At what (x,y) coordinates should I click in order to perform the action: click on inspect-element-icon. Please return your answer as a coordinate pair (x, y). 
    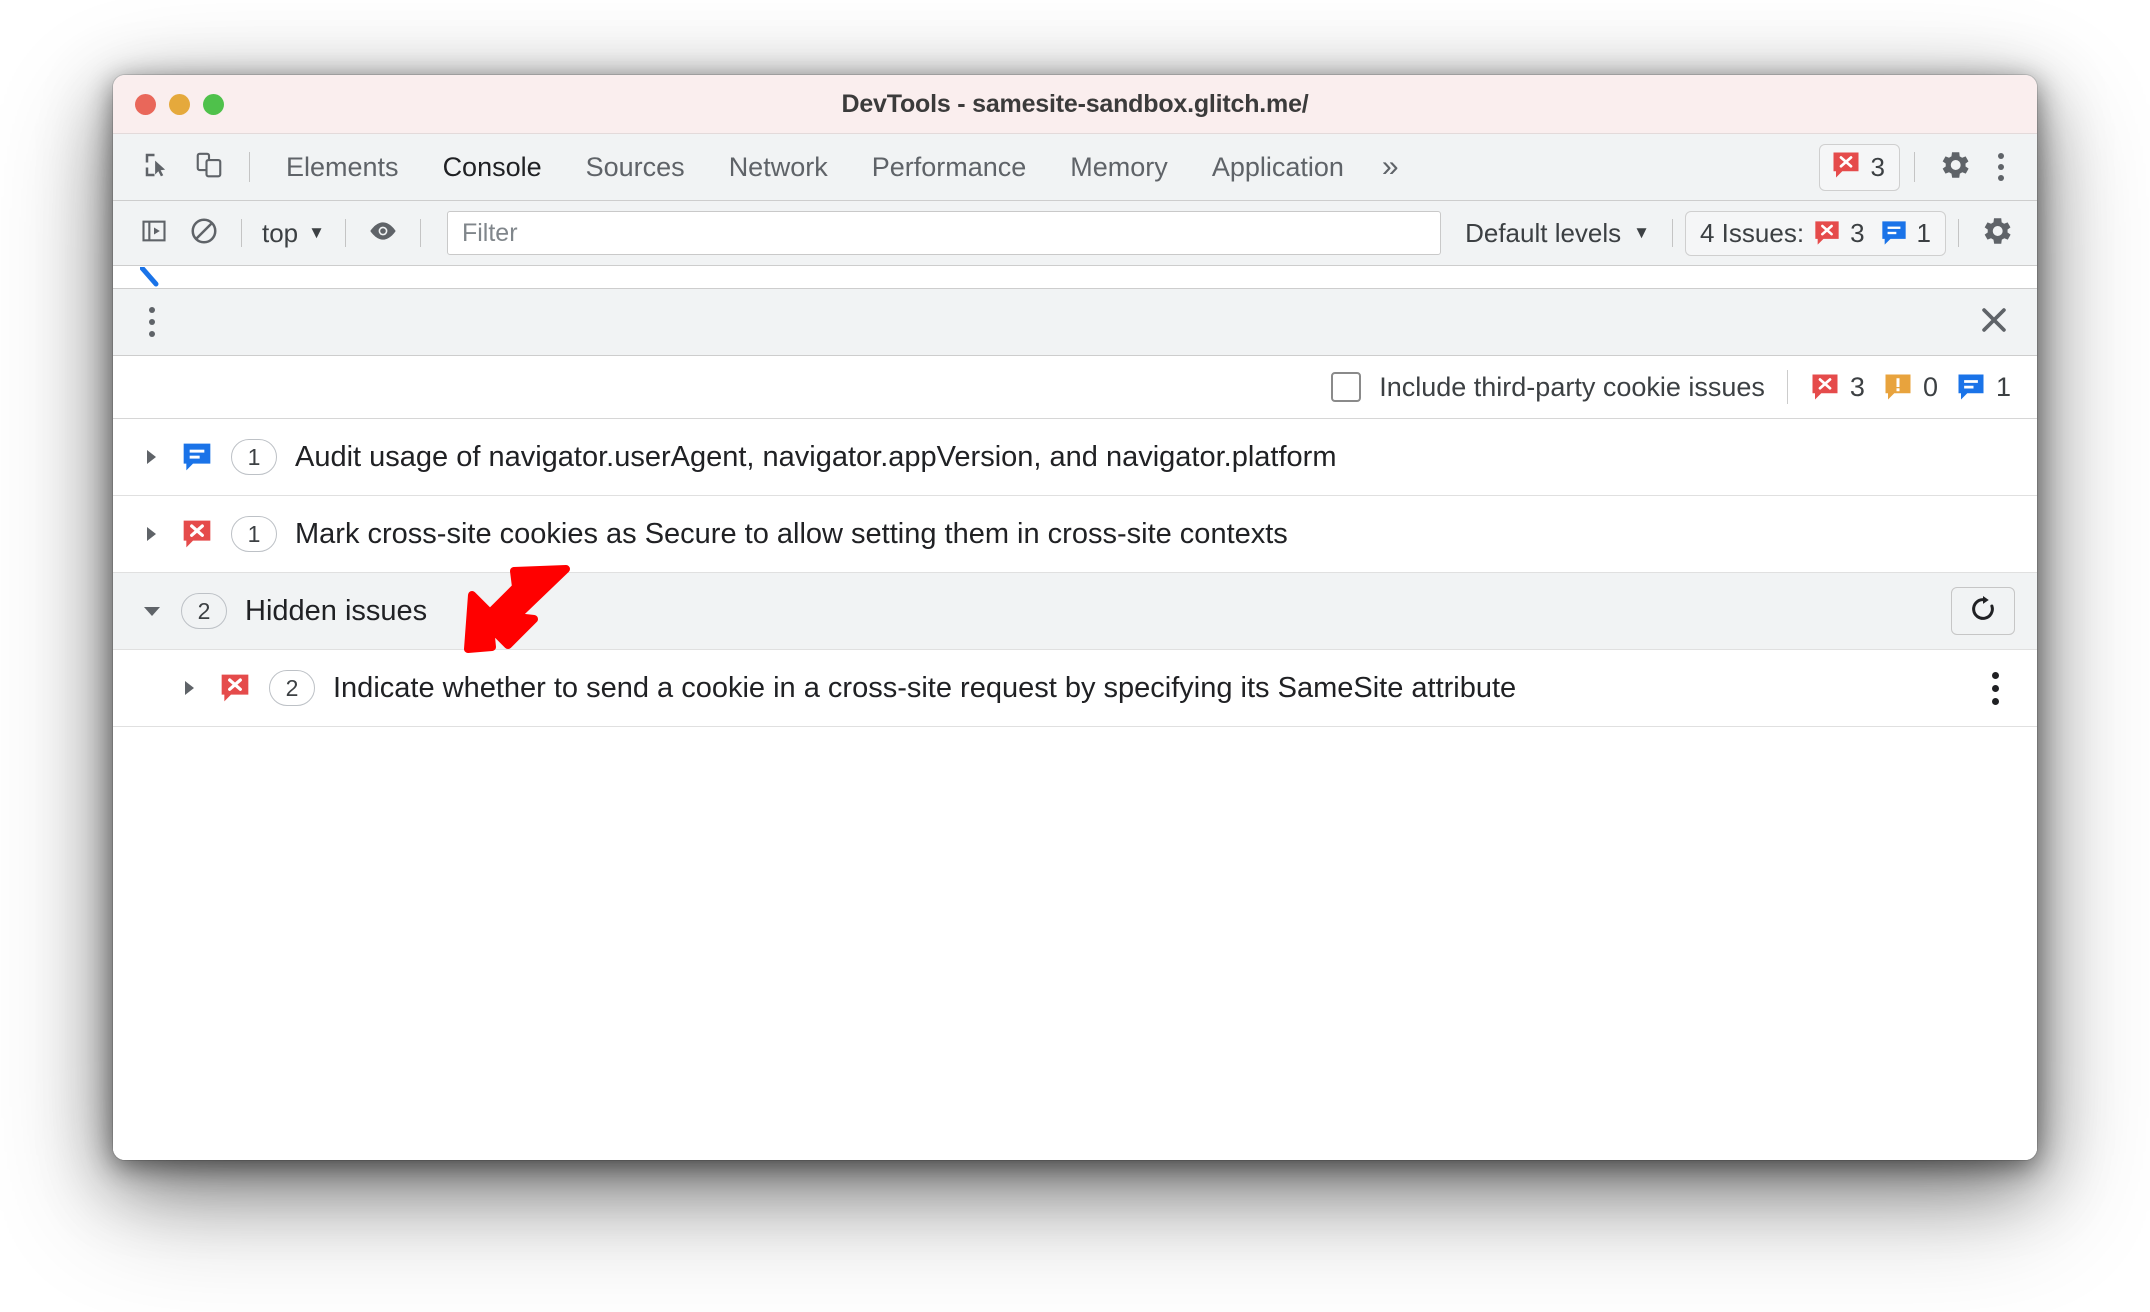
    Looking at the image, I should click on (157, 167).